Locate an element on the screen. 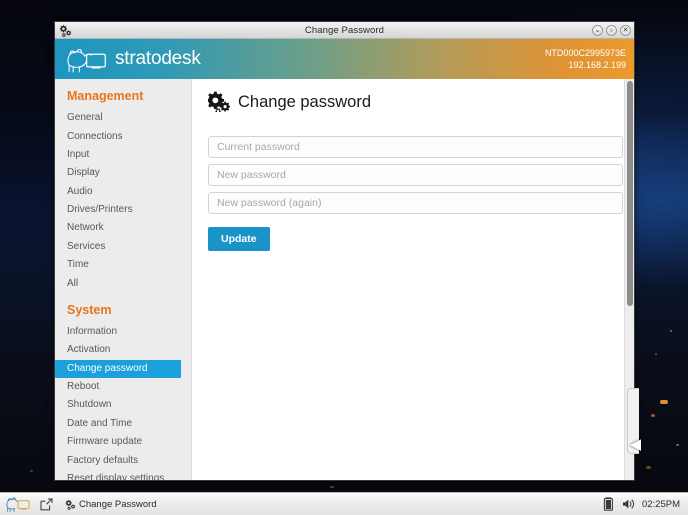  sidebar-item-services: Services is located at coordinates (123, 247).